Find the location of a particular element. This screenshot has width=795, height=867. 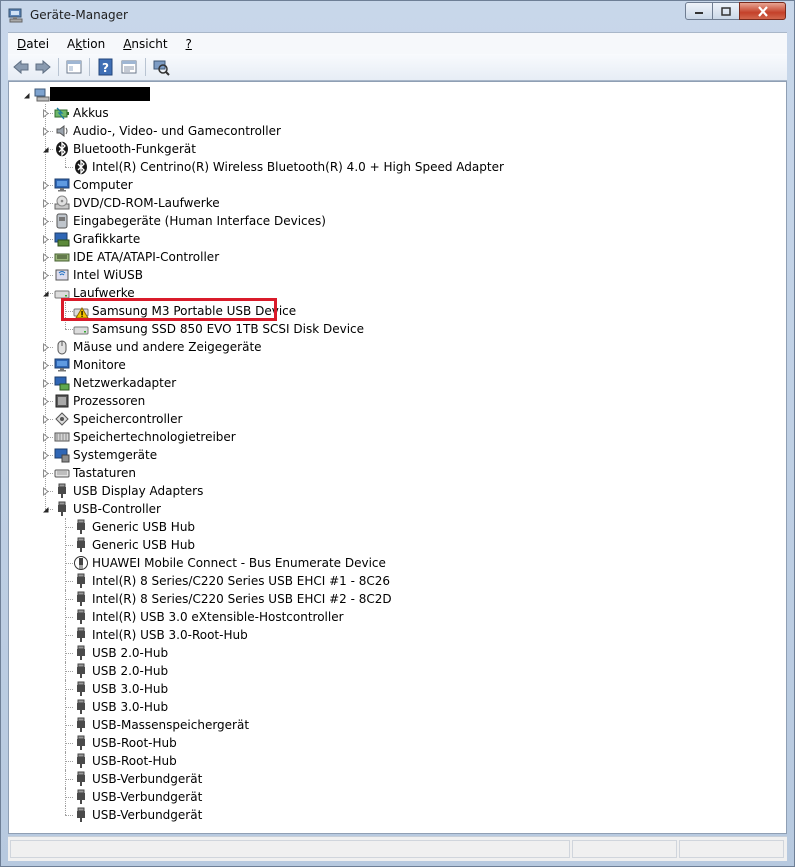

category-label: Intel WiUSB is located at coordinates (108, 275).